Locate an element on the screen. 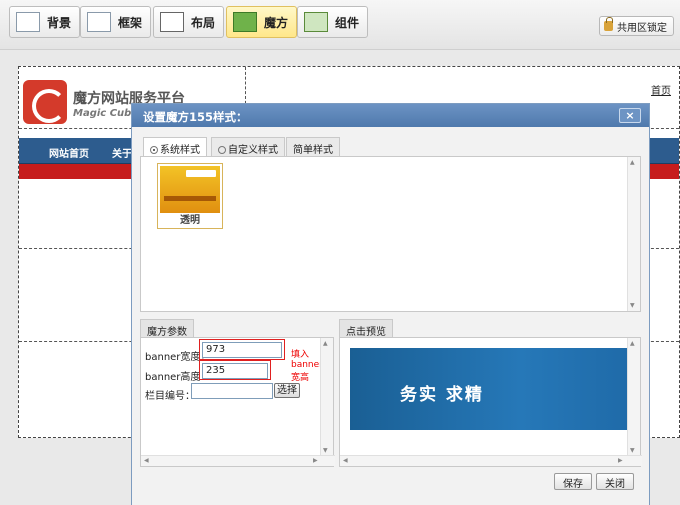 The width and height of the screenshot is (680, 505). lock-label: 共用区锁定 is located at coordinates (642, 28).